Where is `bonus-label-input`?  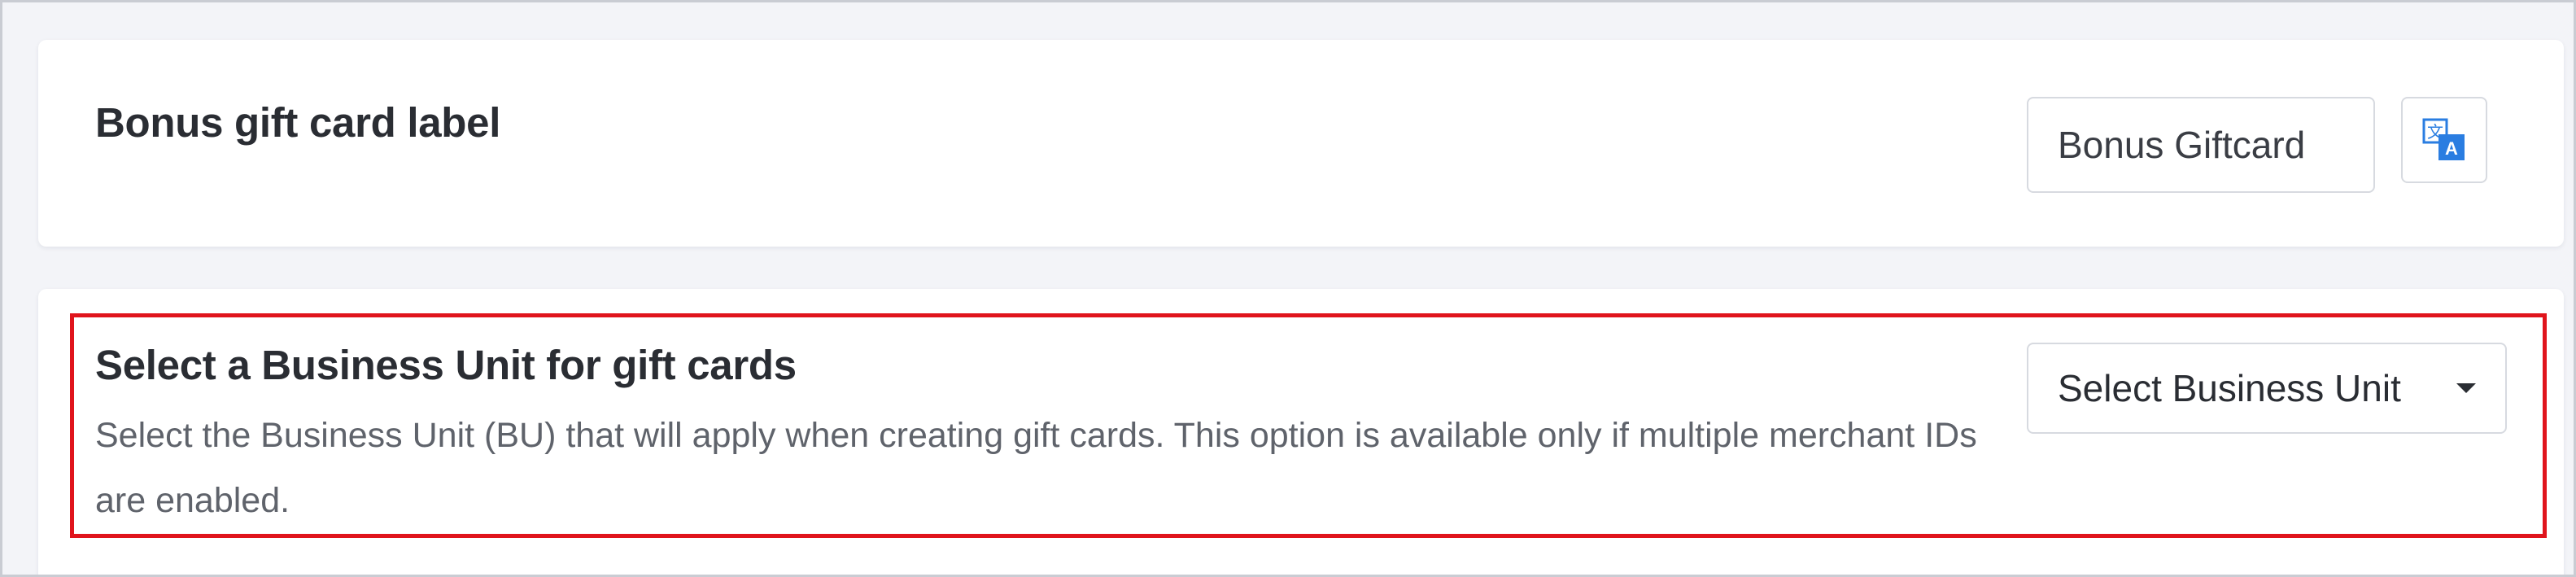 bonus-label-input is located at coordinates (2201, 145).